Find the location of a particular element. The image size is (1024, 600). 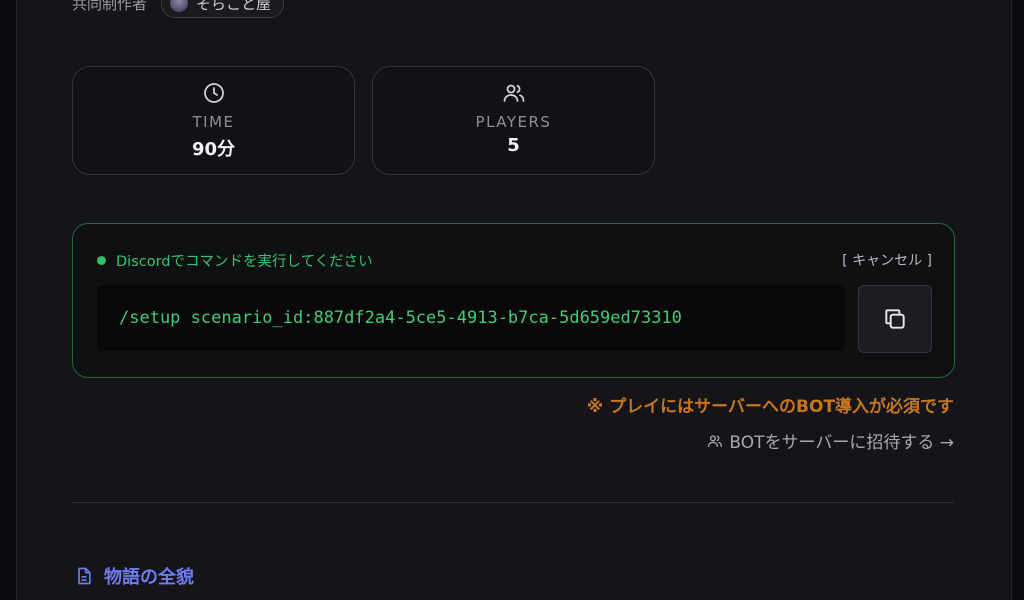

coauthor-name: そらこと屋 is located at coordinates (234, 6).